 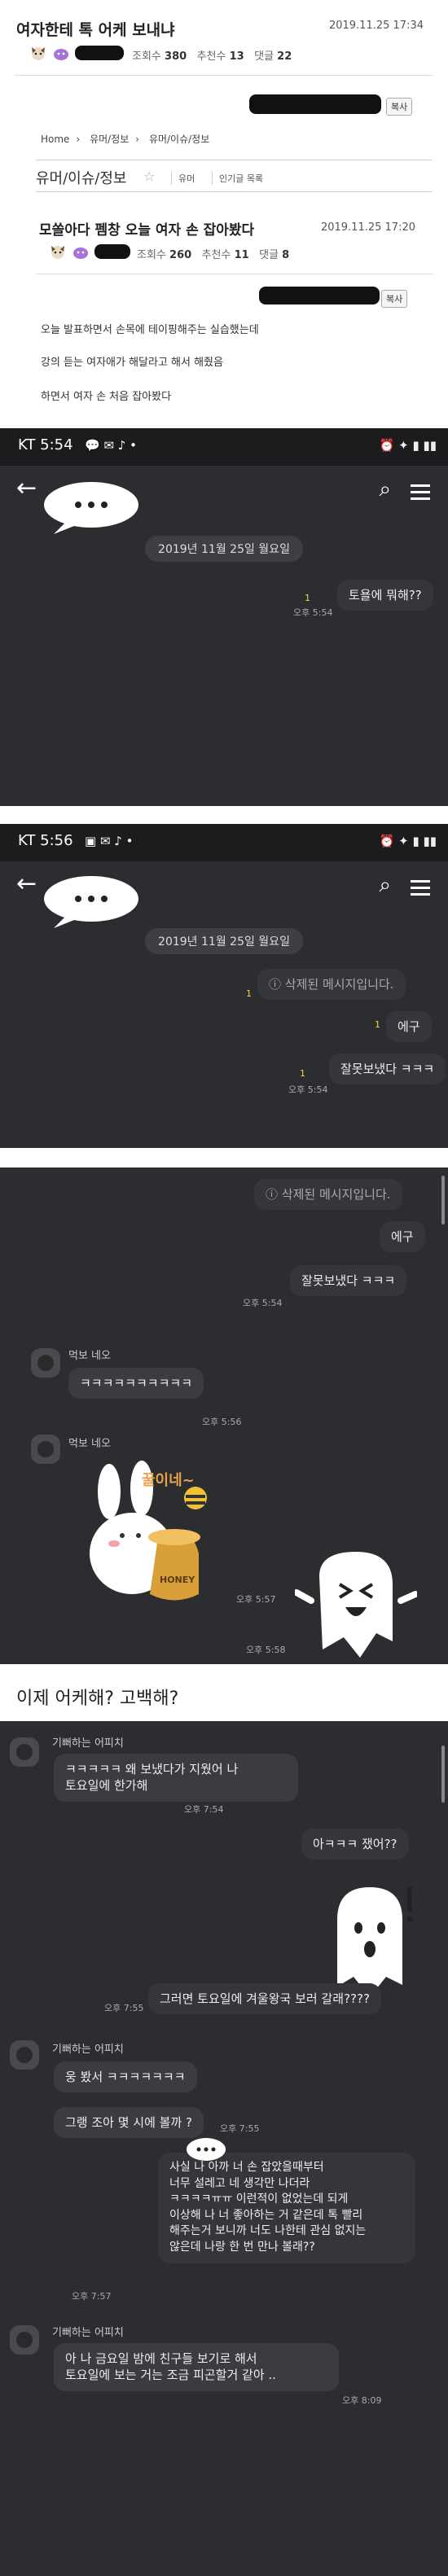 I want to click on post-stats: 조회수 380 추천수 13 댓글 22, so click(x=212, y=56).